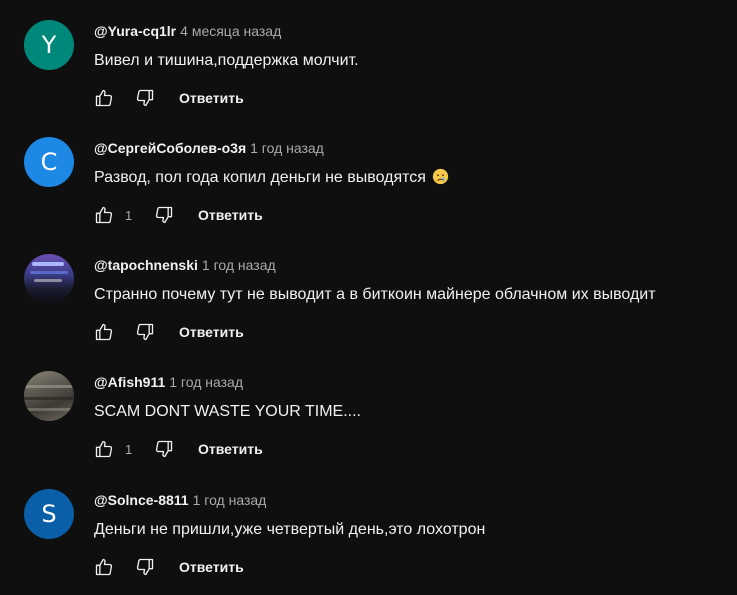  Describe the element at coordinates (135, 31) in the screenshot. I see `comment-author: @Yura-cq1lr` at that location.